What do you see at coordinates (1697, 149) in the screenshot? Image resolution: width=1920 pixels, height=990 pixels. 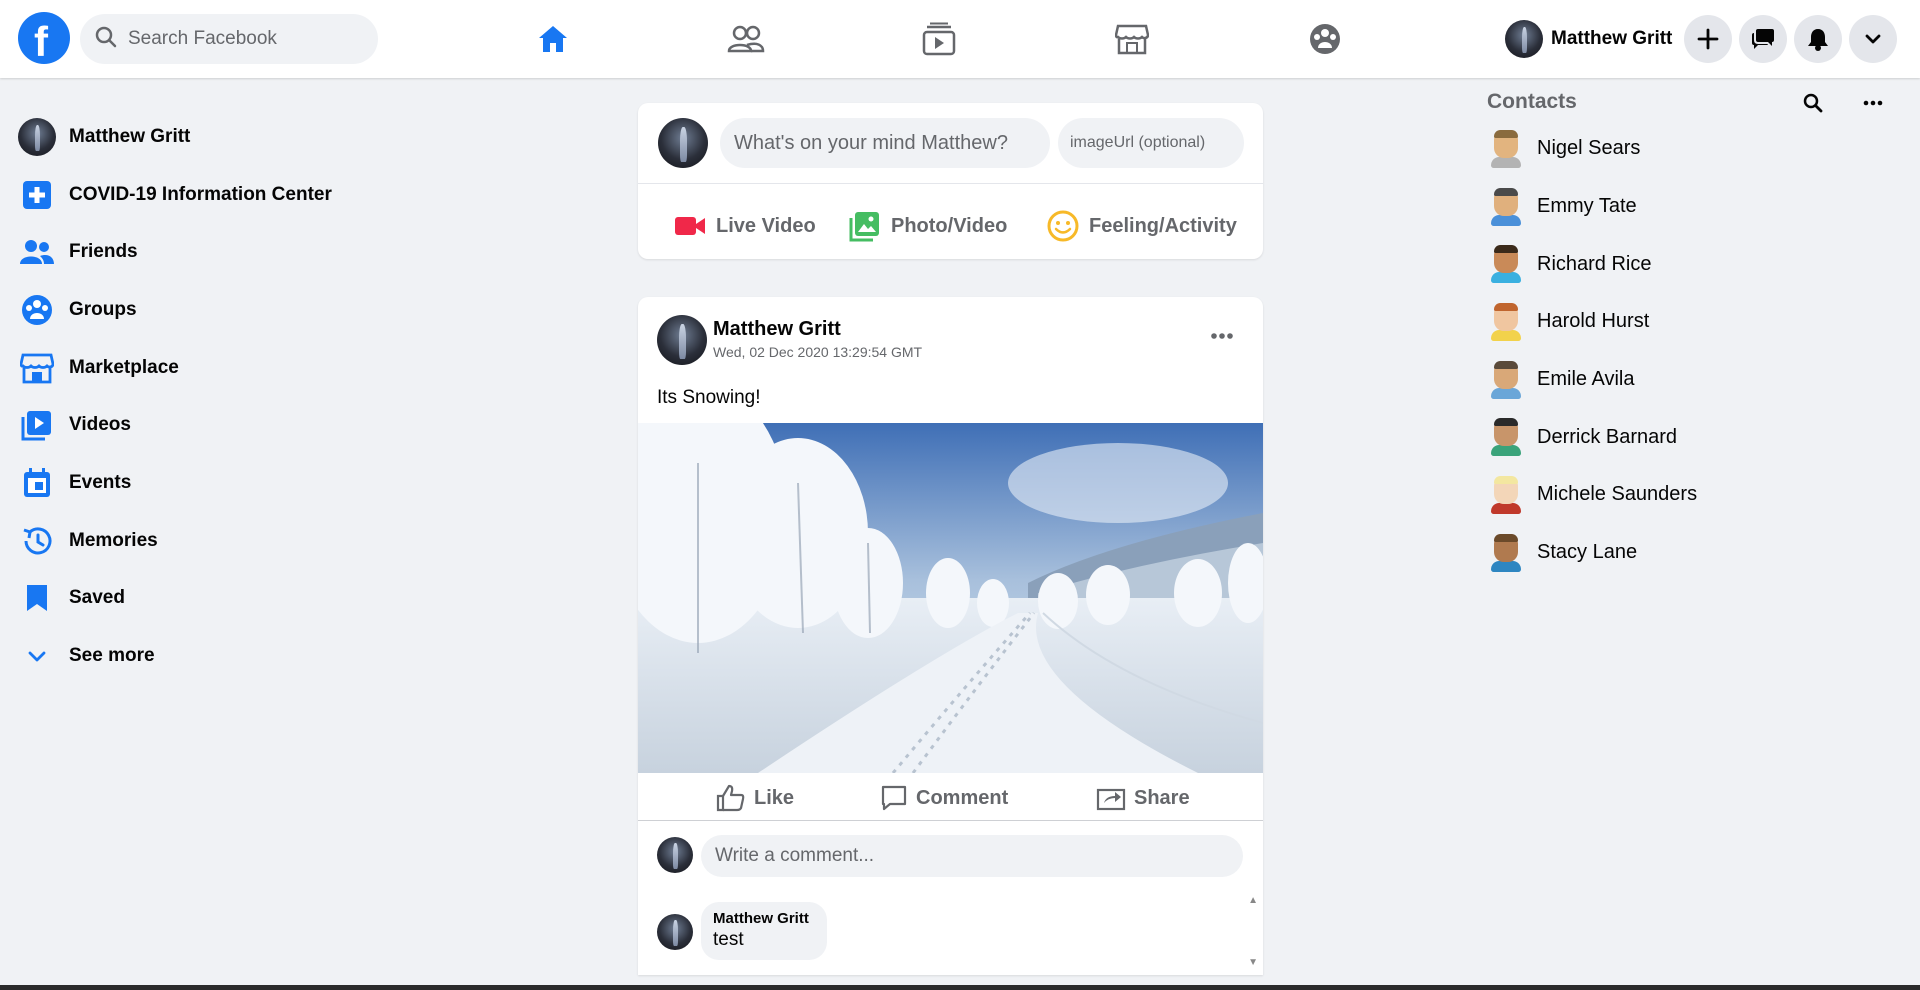 I see `contact-item: Nigel Sears` at bounding box center [1697, 149].